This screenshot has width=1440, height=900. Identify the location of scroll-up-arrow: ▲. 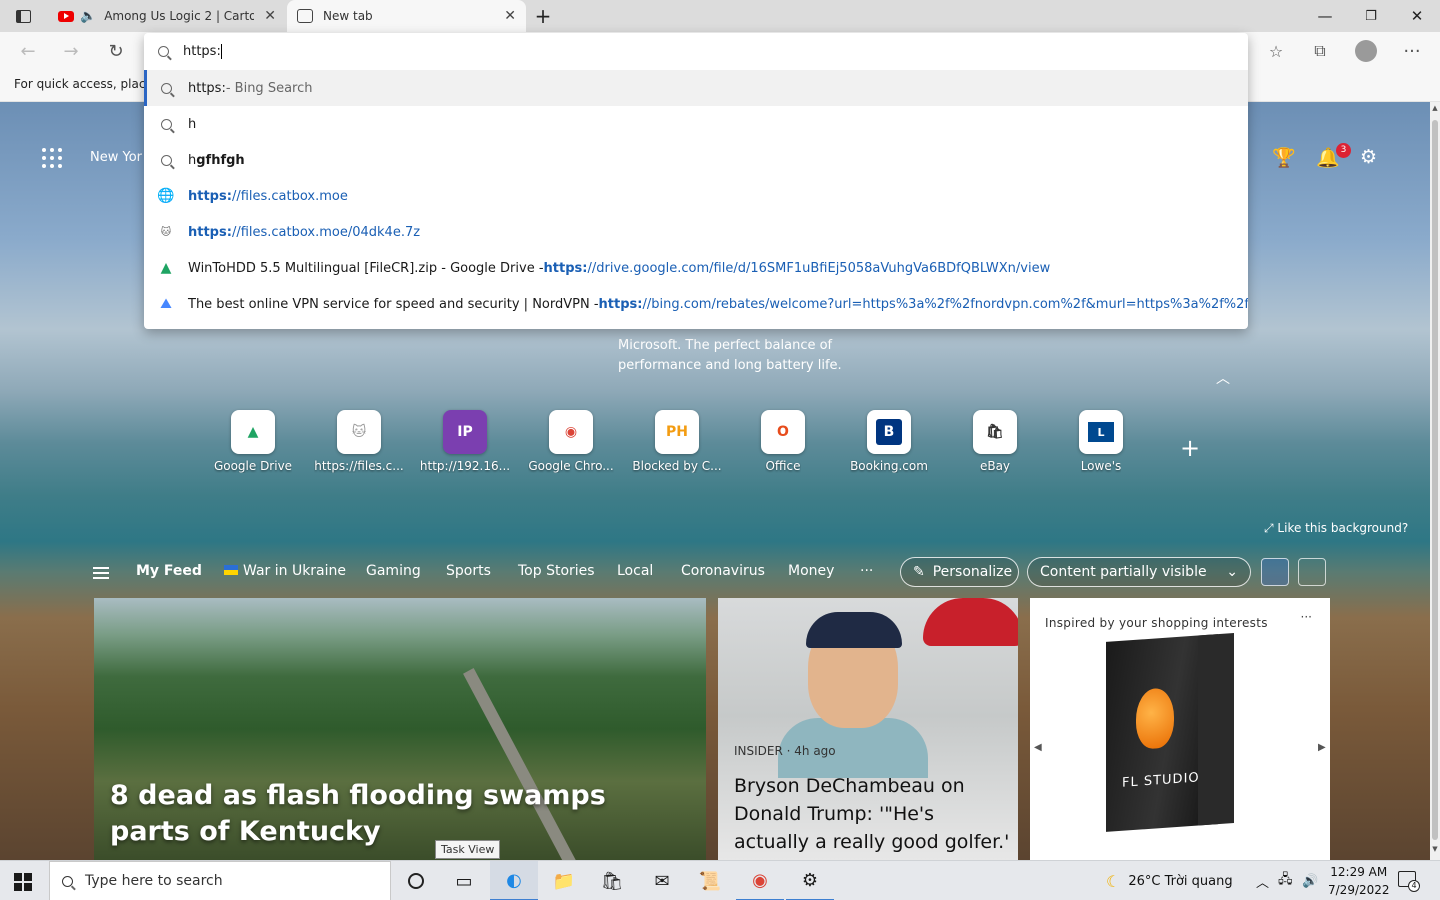
(1435, 111).